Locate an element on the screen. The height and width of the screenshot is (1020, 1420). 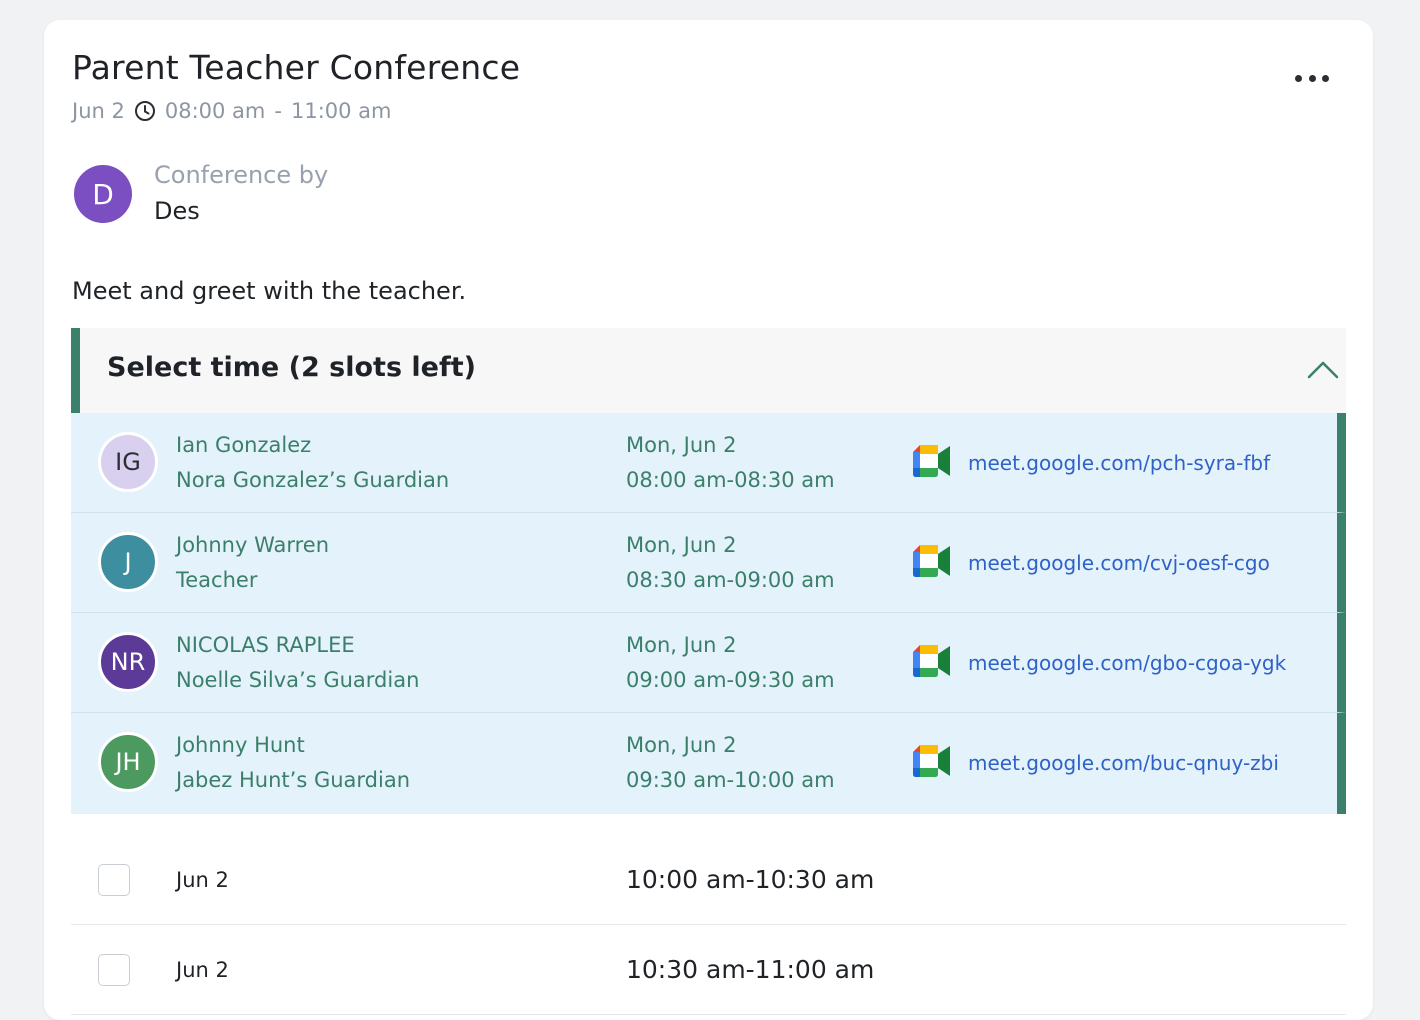
event-end-time: 11:00 am is located at coordinates (341, 111).